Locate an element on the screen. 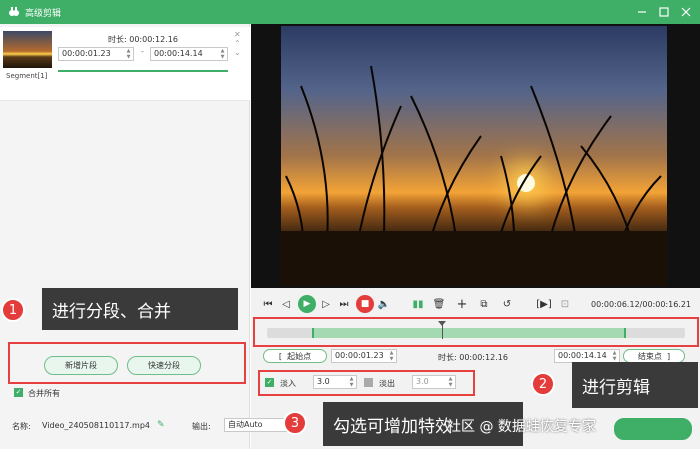 The image size is (700, 449). fade-in-checkbox: ✓ is located at coordinates (269, 382).